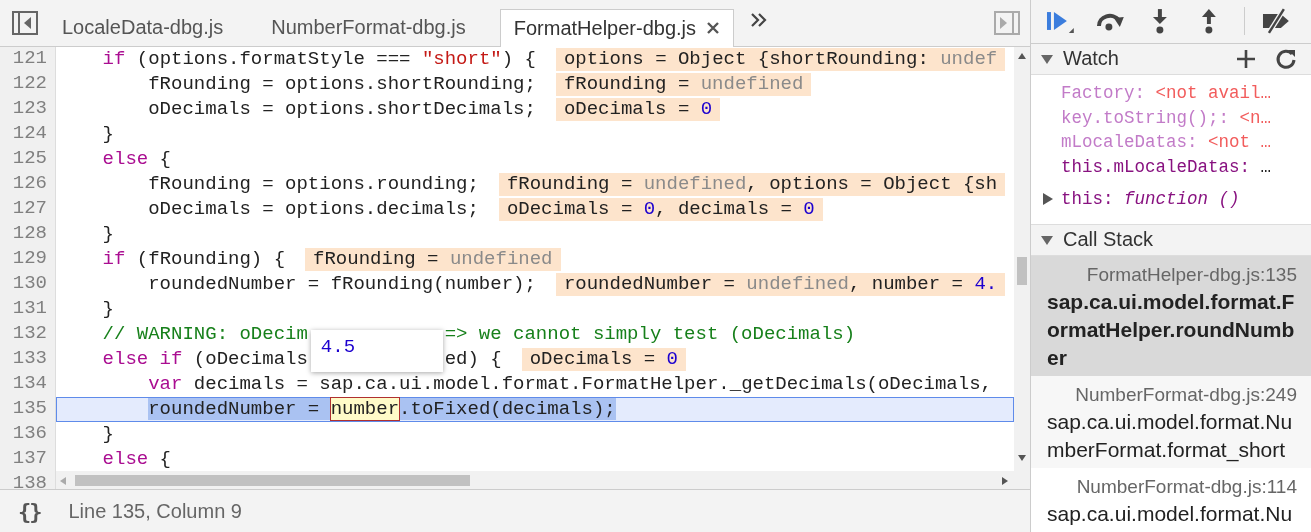 The image size is (1311, 532). What do you see at coordinates (29, 458) in the screenshot?
I see `line-number: 137` at bounding box center [29, 458].